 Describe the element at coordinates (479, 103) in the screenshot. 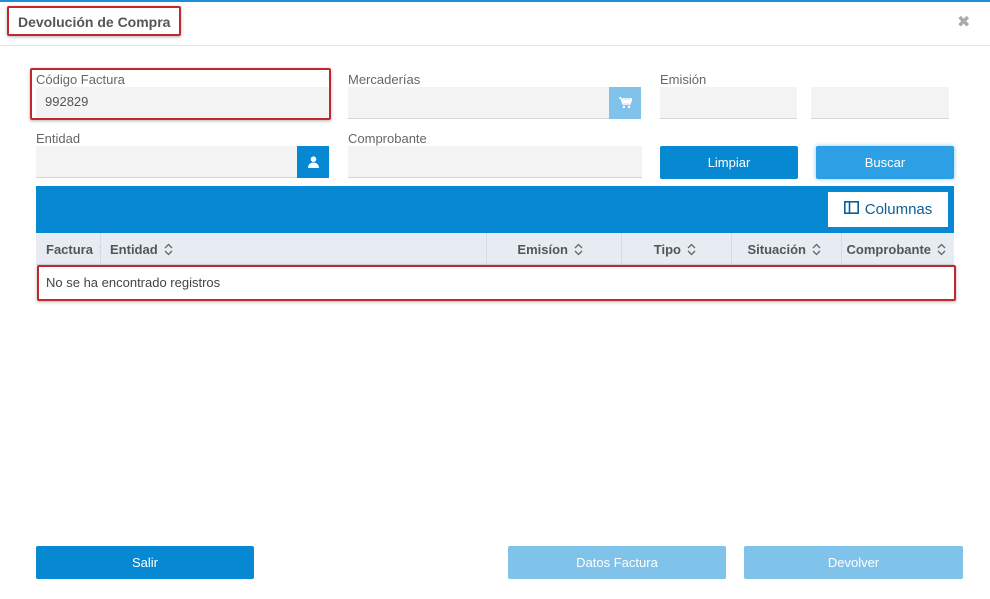

I see `mercaderias-input` at that location.